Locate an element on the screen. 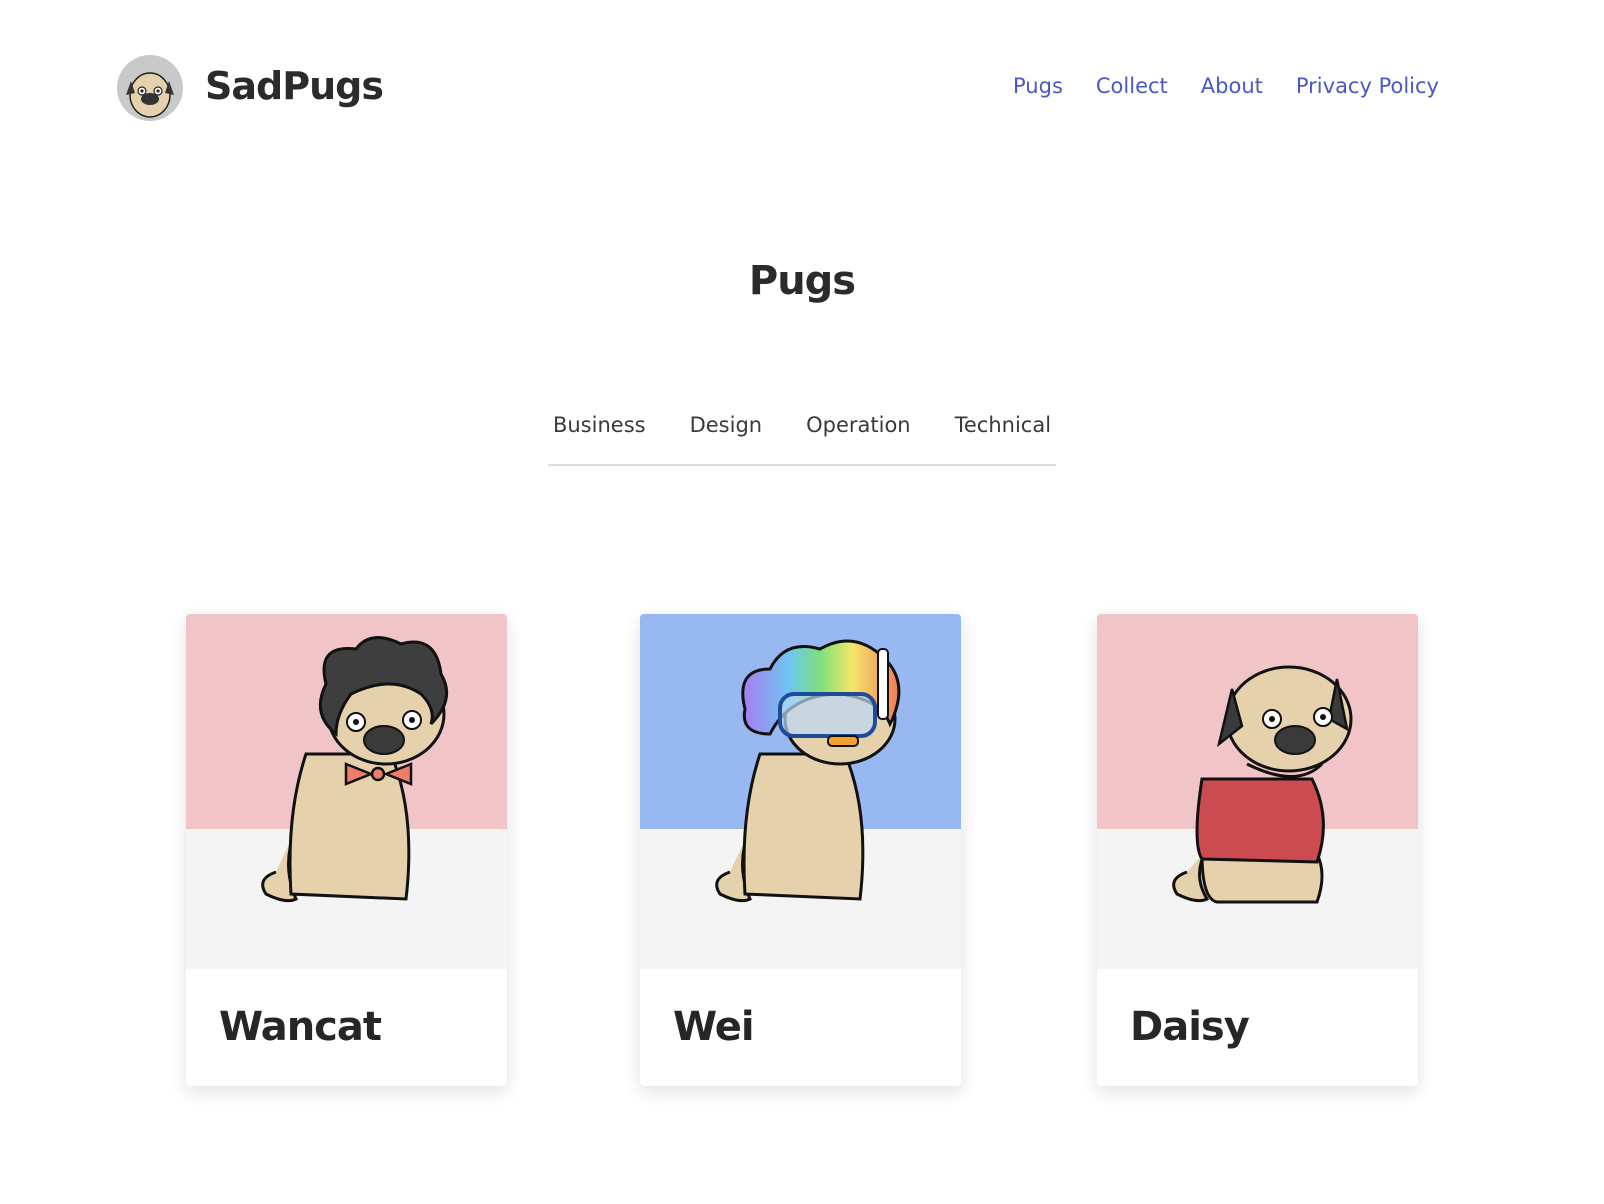  main-nav: Pugs Collect About Privacy Policy is located at coordinates (1209, 86).